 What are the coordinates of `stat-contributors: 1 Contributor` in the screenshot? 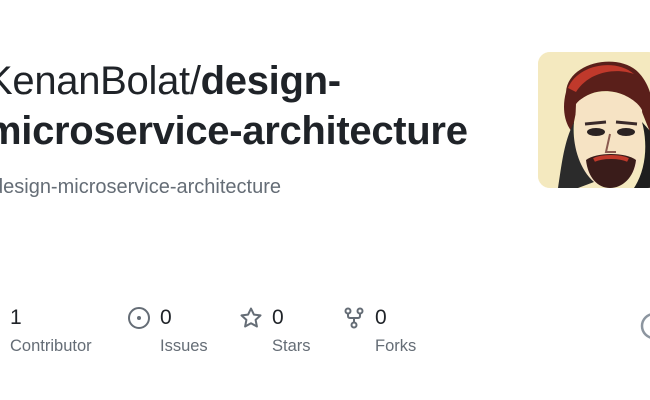 It's located at (55, 333).